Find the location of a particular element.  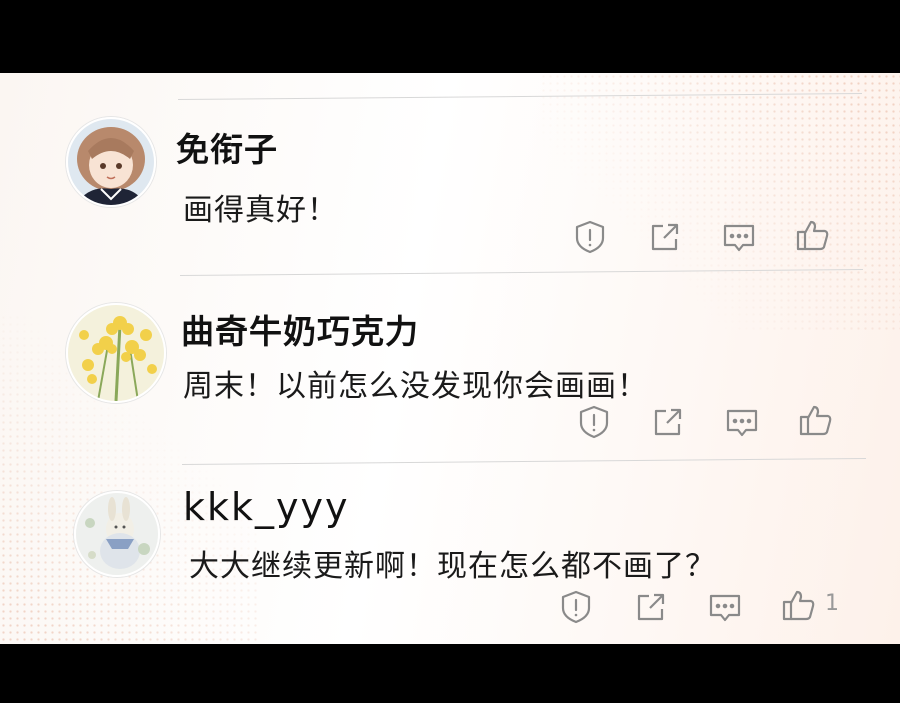

report-icon is located at coordinates (576, 607).